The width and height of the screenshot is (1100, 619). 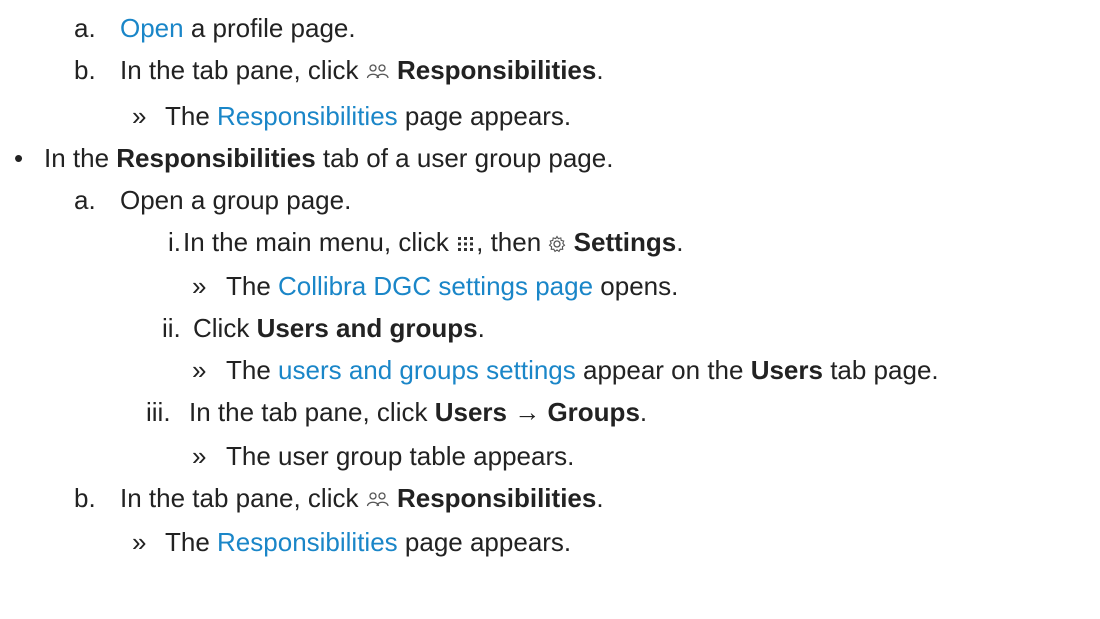 What do you see at coordinates (527, 412) in the screenshot?
I see `arrow-icon: →` at bounding box center [527, 412].